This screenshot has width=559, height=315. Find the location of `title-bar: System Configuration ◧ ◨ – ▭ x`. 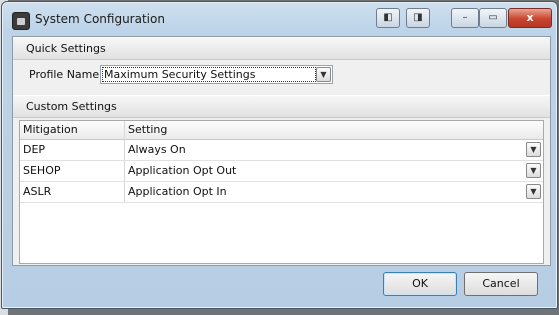

title-bar: System Configuration ◧ ◨ – ▭ x is located at coordinates (279, 19).